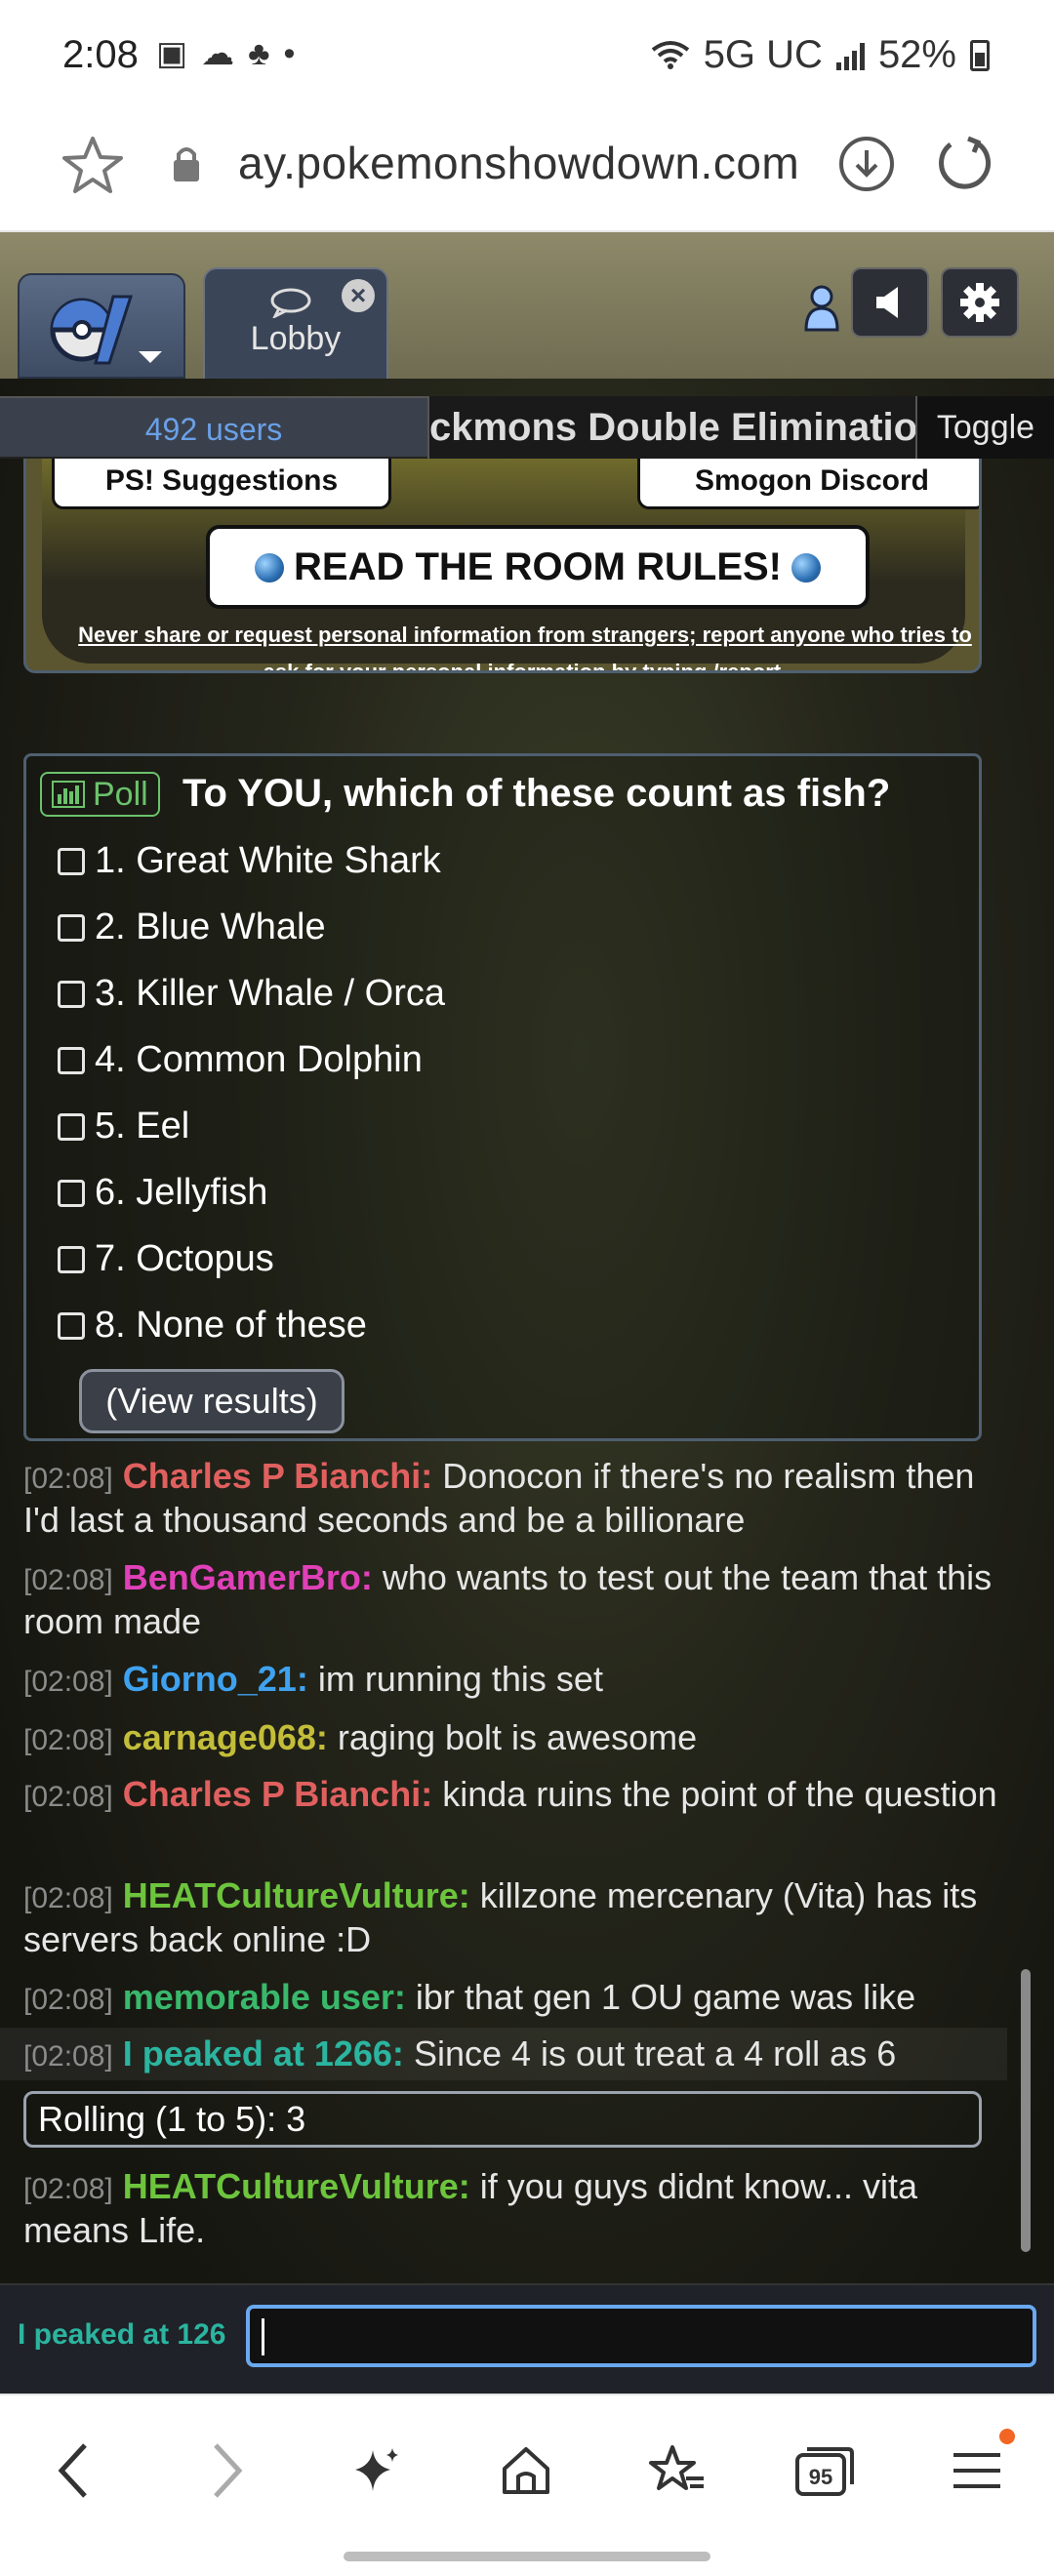 Image resolution: width=1054 pixels, height=2576 pixels. What do you see at coordinates (866, 164) in the screenshot?
I see `download-icon` at bounding box center [866, 164].